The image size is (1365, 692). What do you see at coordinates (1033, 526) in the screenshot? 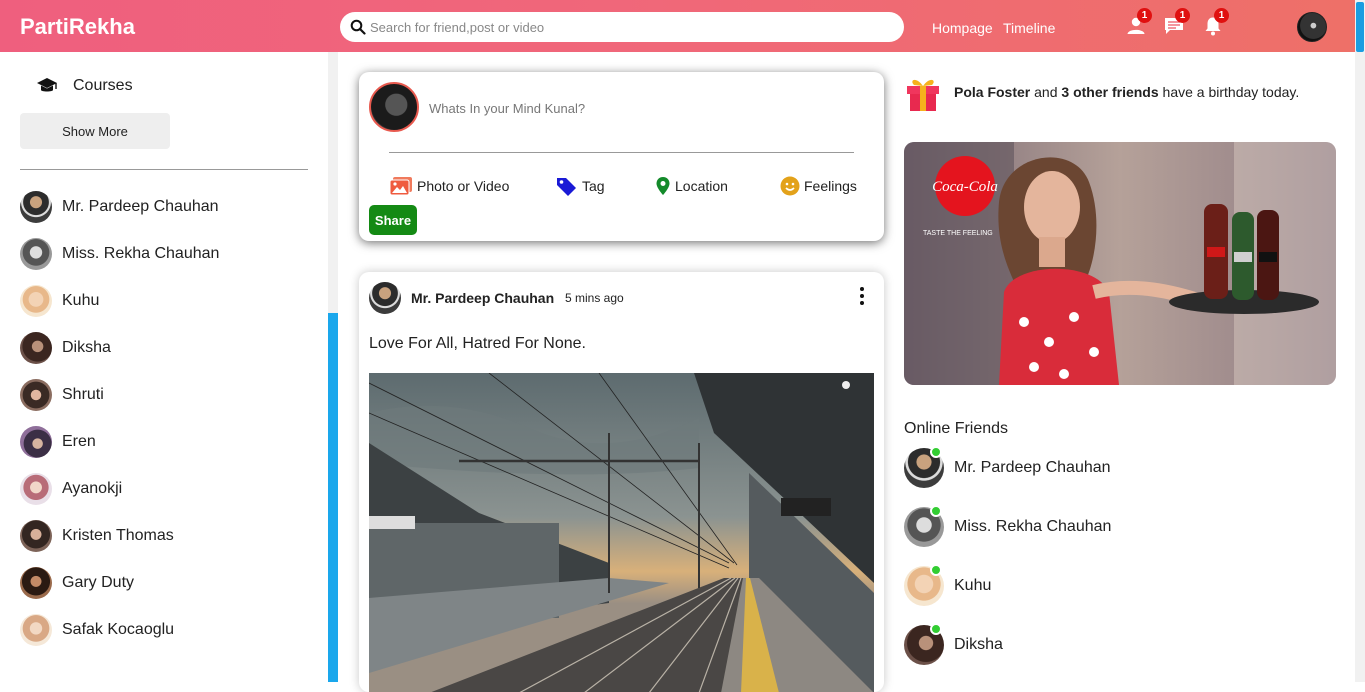
I see `online-friend-name: Miss. Rekha Chauhan` at bounding box center [1033, 526].